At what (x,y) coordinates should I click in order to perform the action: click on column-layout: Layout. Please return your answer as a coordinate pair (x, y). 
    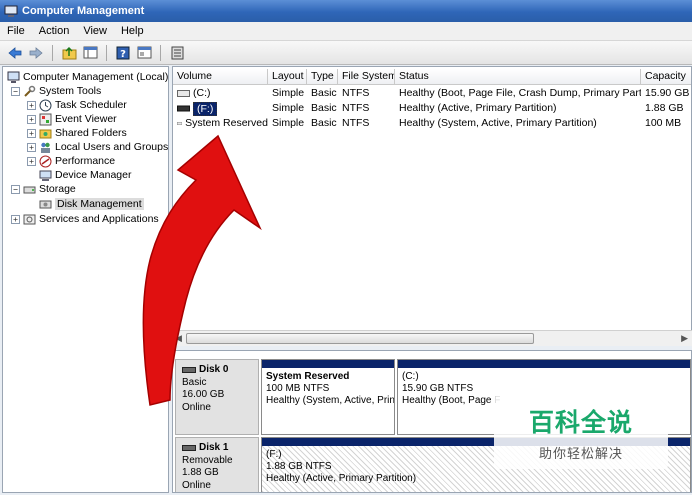
    Looking at the image, I should click on (287, 77).